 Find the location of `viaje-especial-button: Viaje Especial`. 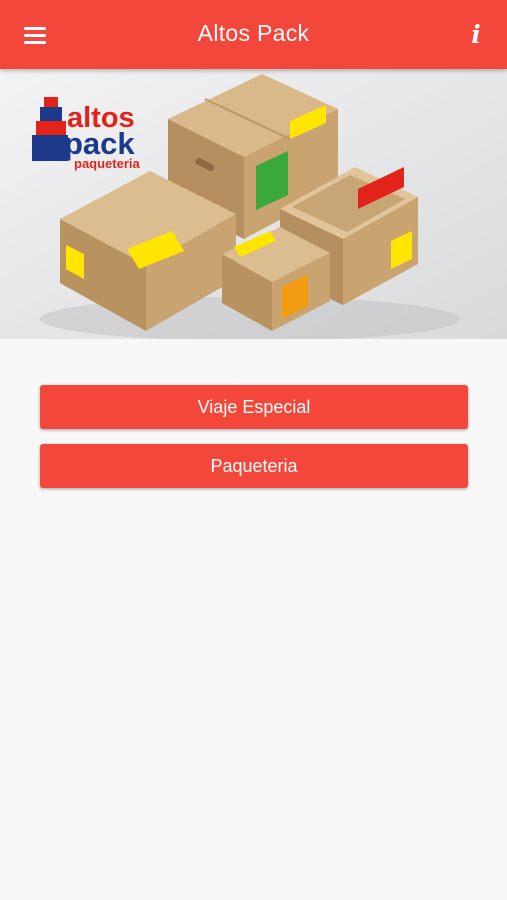

viaje-especial-button: Viaje Especial is located at coordinates (254, 407).